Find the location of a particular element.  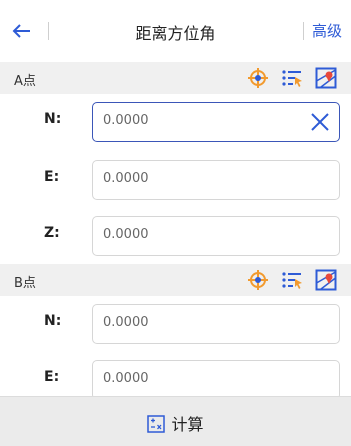

point-b-n-row: N: 0.0000 is located at coordinates (175, 323).